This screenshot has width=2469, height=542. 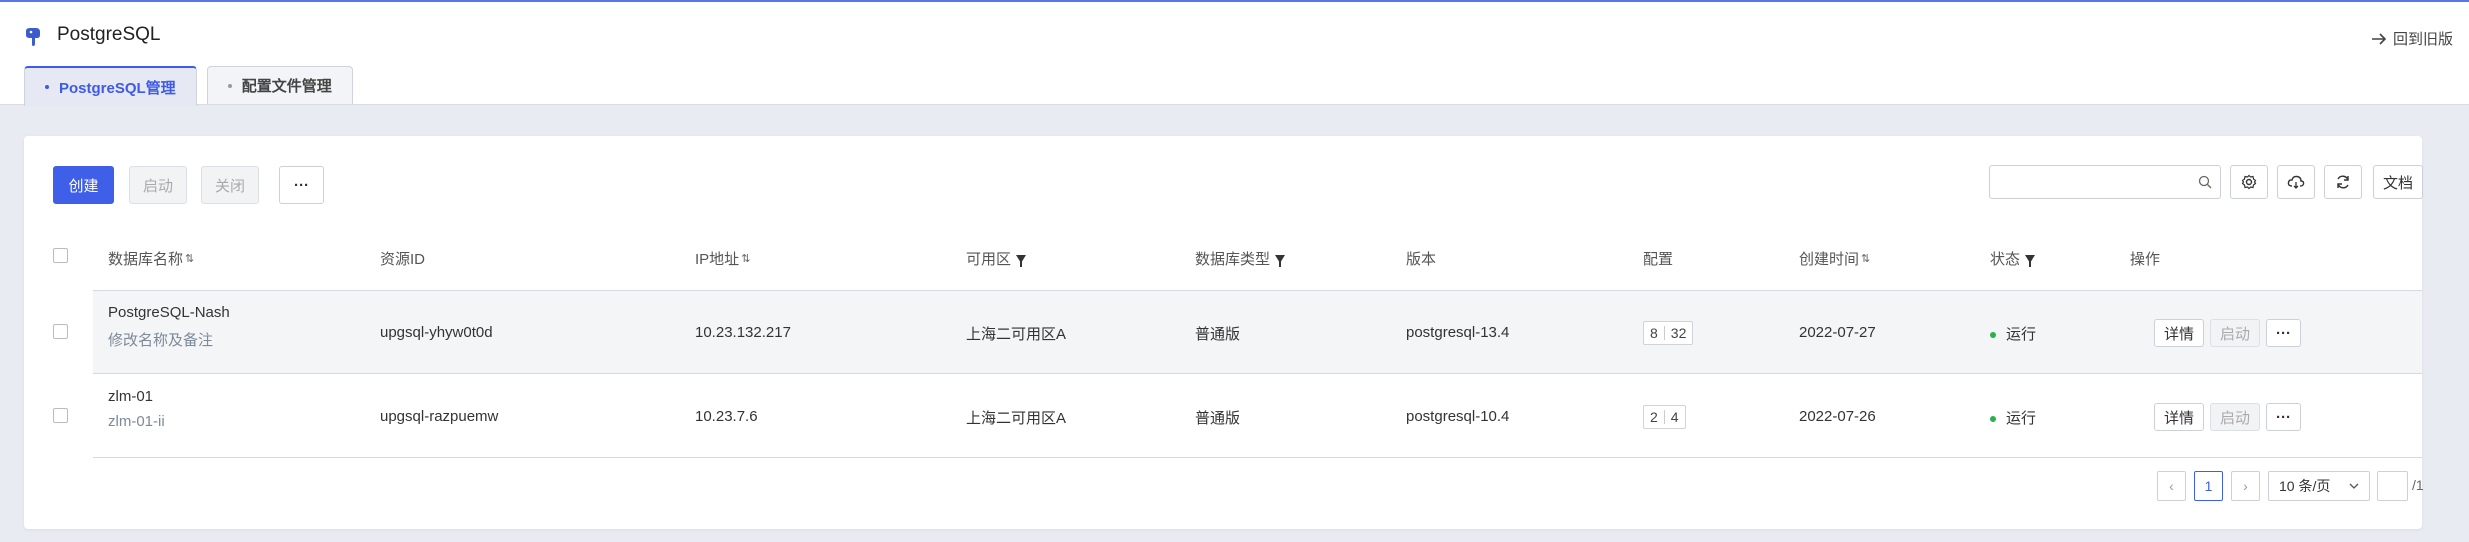 I want to click on config-mem: 4, so click(x=1674, y=417).